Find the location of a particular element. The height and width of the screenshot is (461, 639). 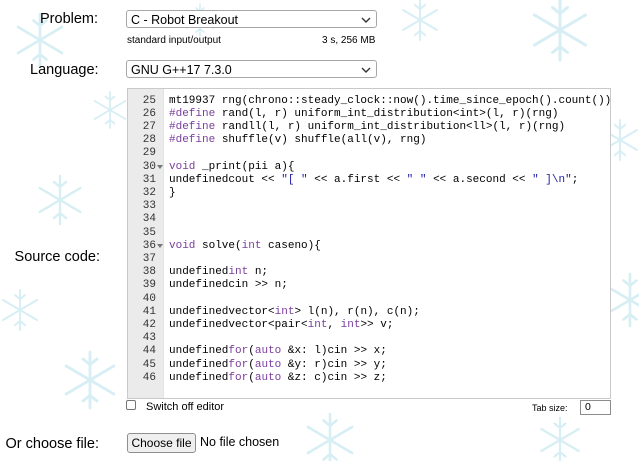

code-token: undefinedvector<pair< is located at coordinates (238, 324).